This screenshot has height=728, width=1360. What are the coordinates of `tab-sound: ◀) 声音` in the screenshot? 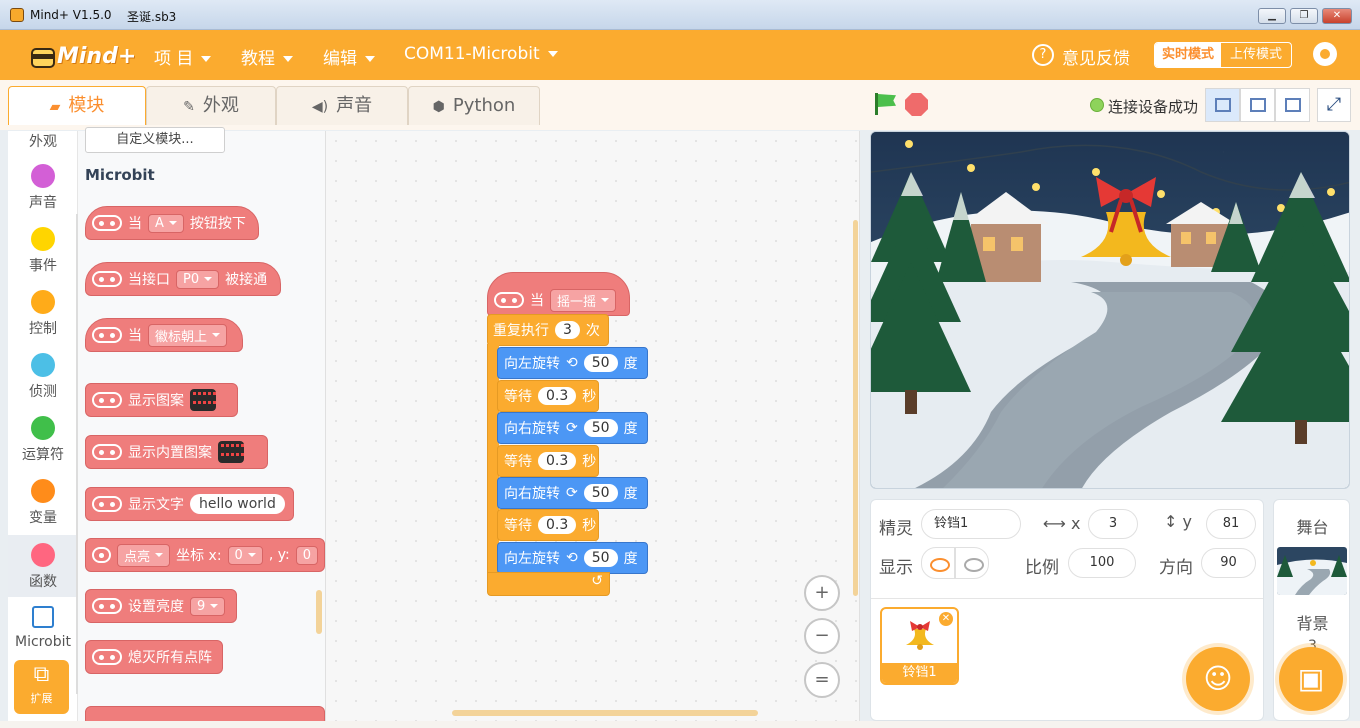 It's located at (342, 105).